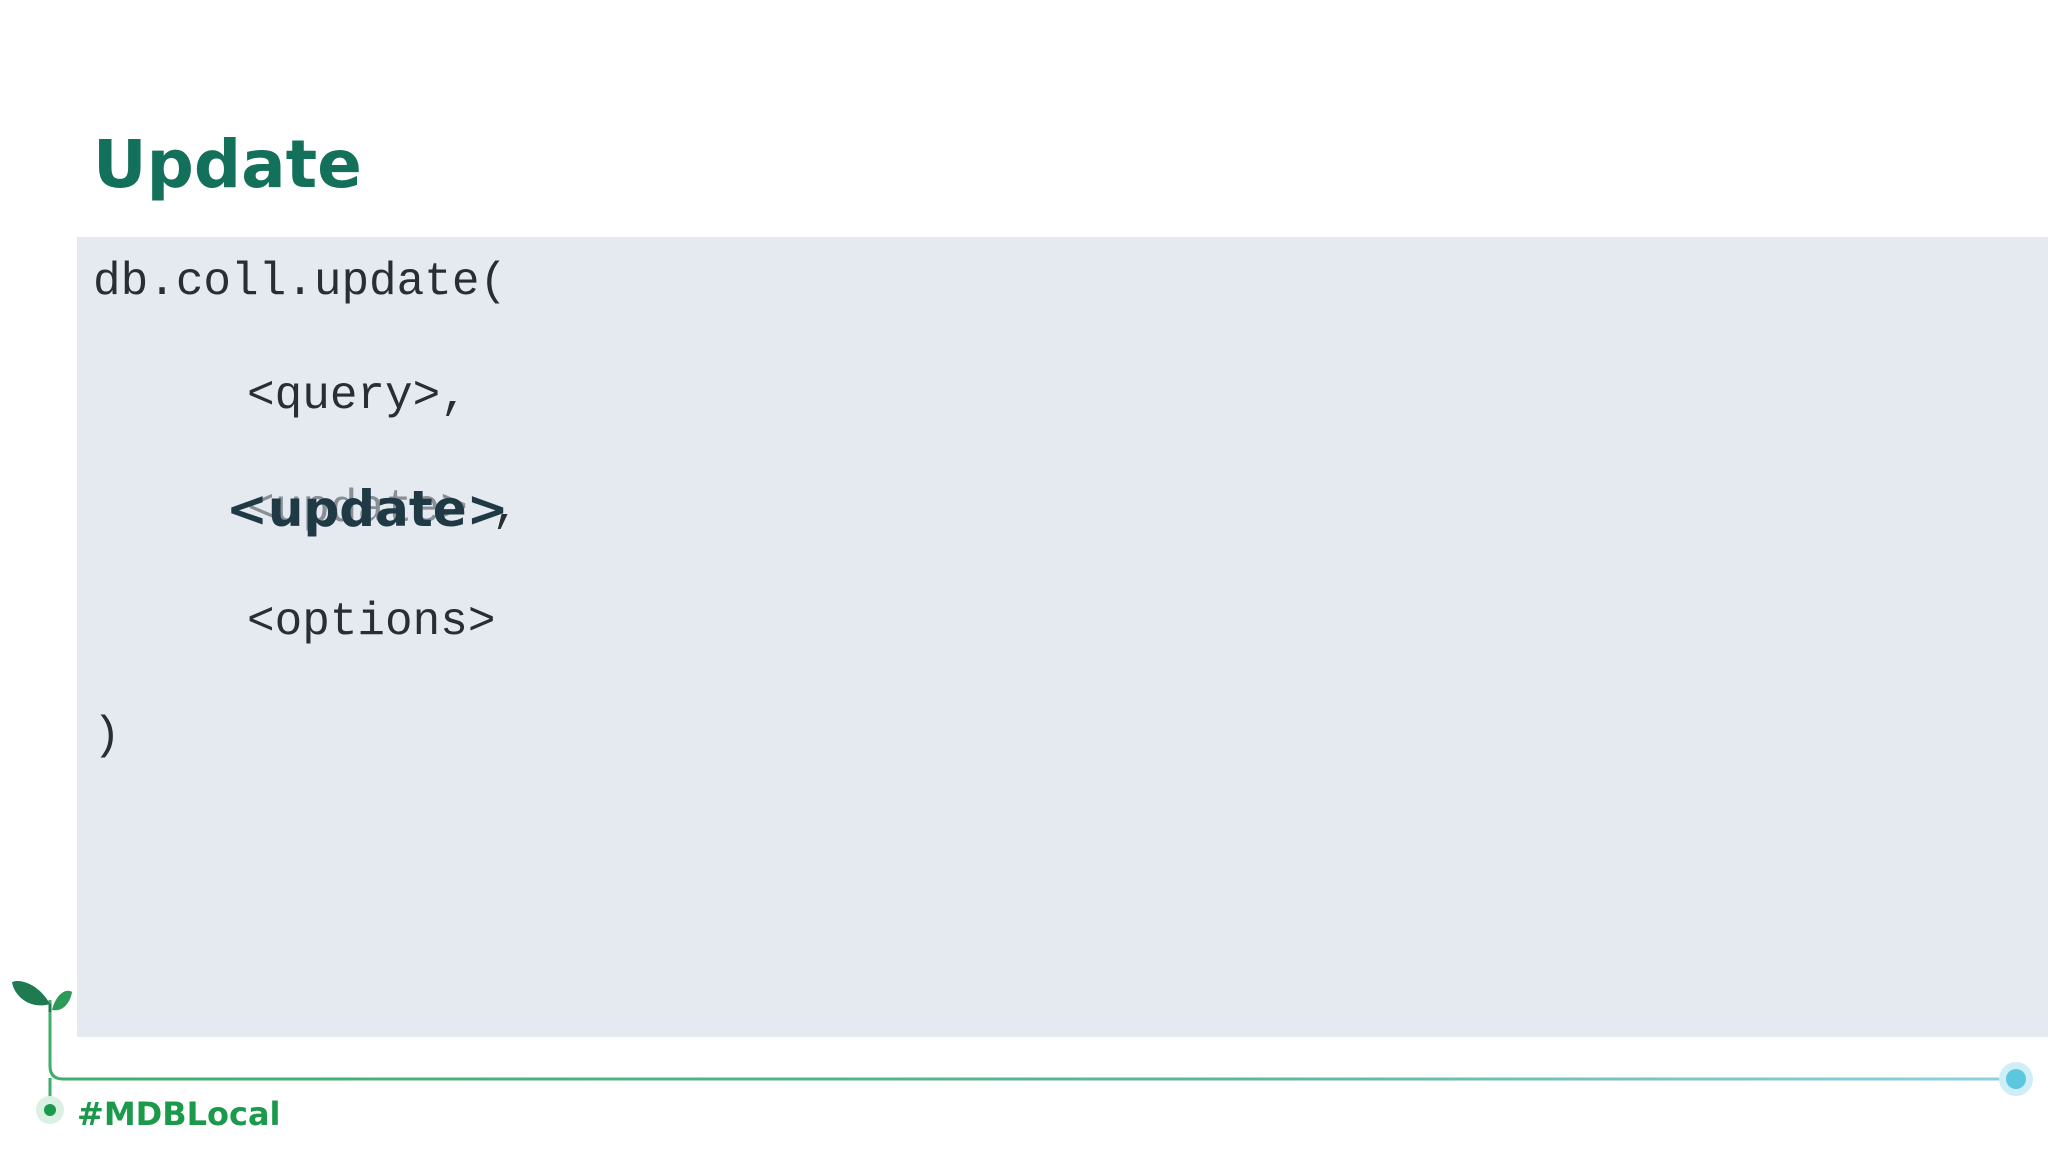 The width and height of the screenshot is (2048, 1152). Describe the element at coordinates (227, 164) in the screenshot. I see `slide-title: Update` at that location.